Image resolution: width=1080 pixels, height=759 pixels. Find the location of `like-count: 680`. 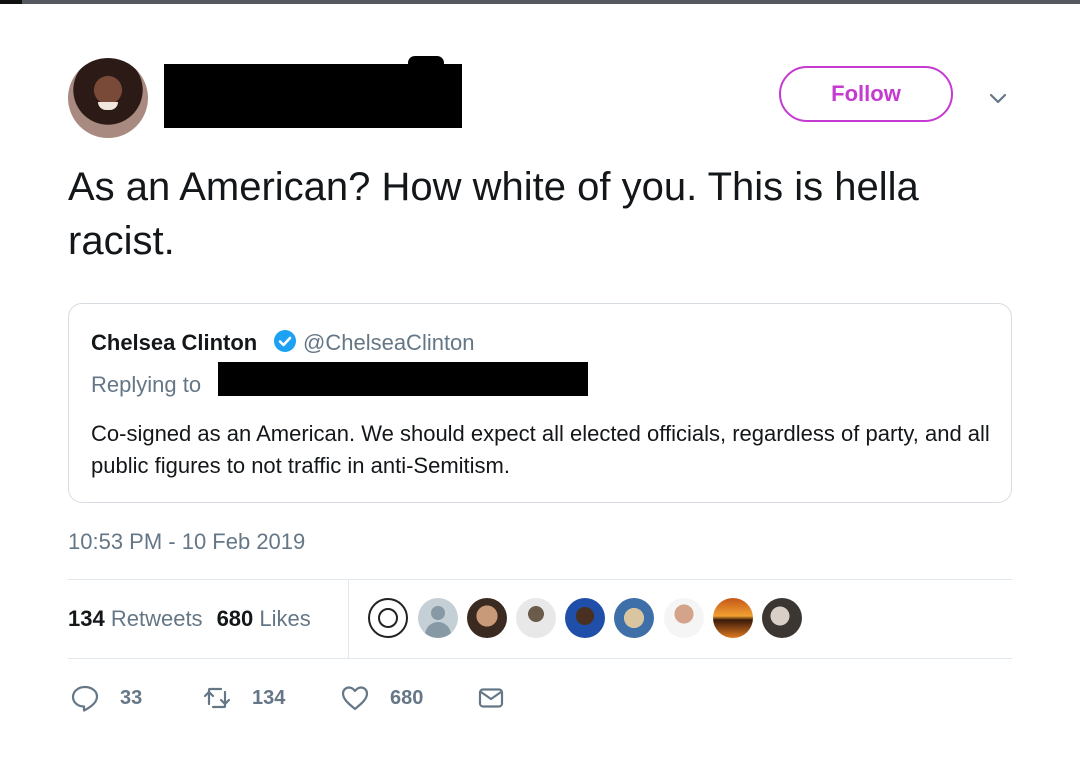

like-count: 680 is located at coordinates (407, 697).